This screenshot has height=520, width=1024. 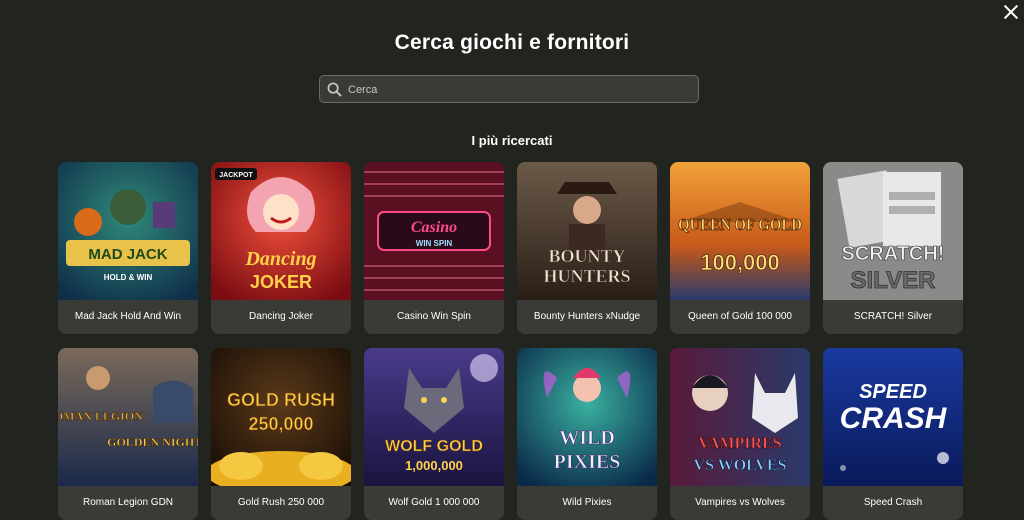 I want to click on art-subtitle: SILVER, so click(x=893, y=280).